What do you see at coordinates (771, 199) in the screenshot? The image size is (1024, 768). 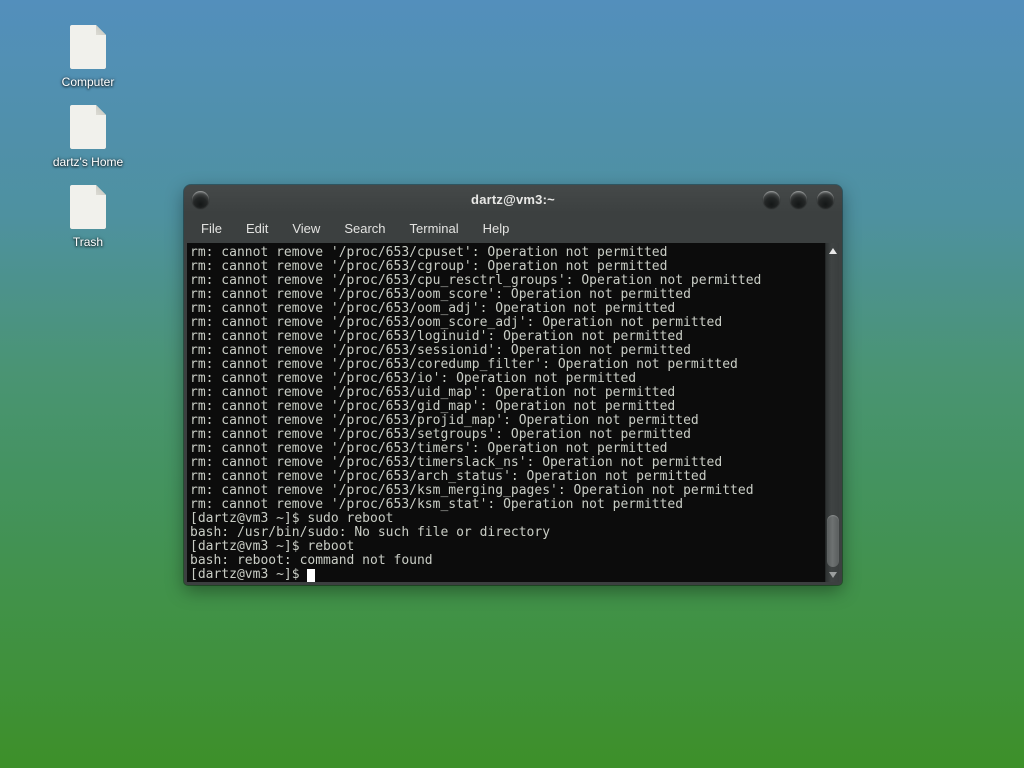 I see `minimize-button` at bounding box center [771, 199].